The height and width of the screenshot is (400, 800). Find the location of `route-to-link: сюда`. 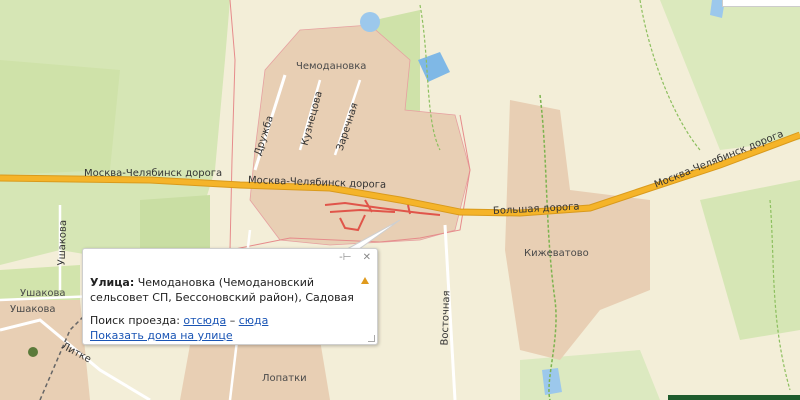

route-to-link: сюда is located at coordinates (254, 320).